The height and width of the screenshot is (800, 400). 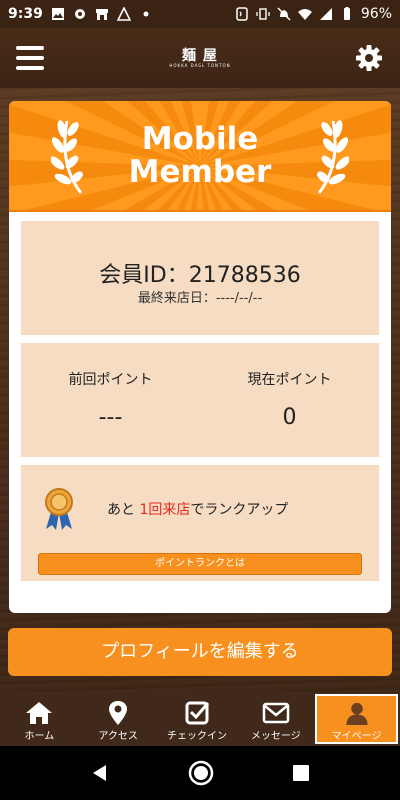 I want to click on bottom-nav: ホーム アクセス チェックイン メッセージ マイページ, so click(x=200, y=719).